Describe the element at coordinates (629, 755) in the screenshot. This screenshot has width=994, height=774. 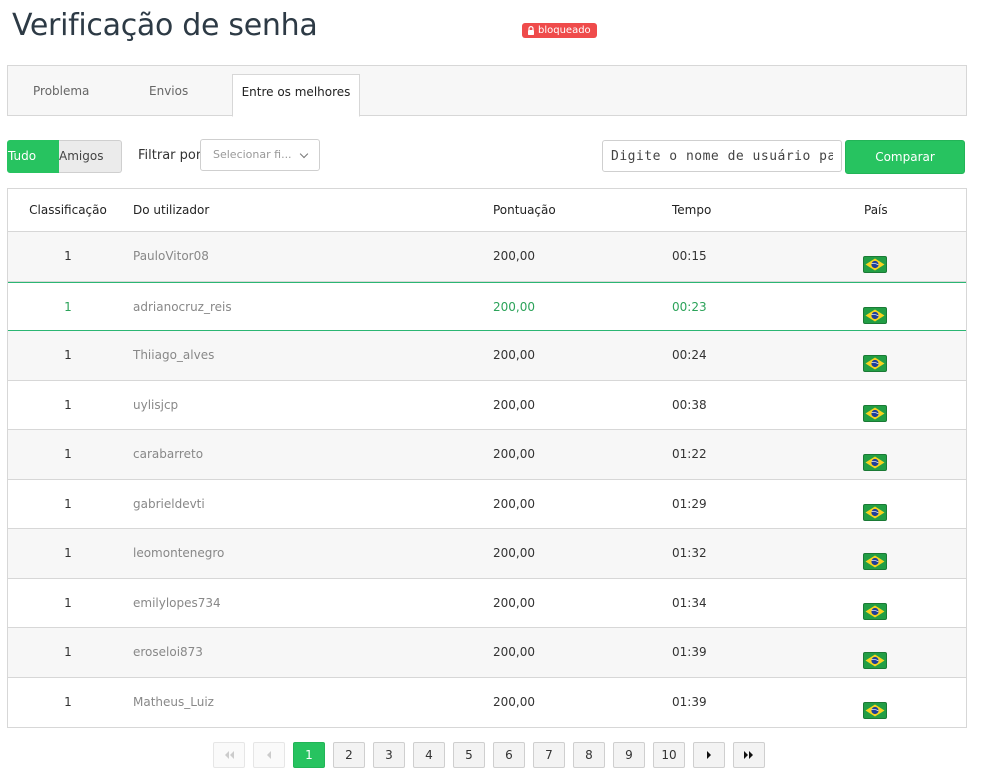
I see `page-button-9: 9` at that location.